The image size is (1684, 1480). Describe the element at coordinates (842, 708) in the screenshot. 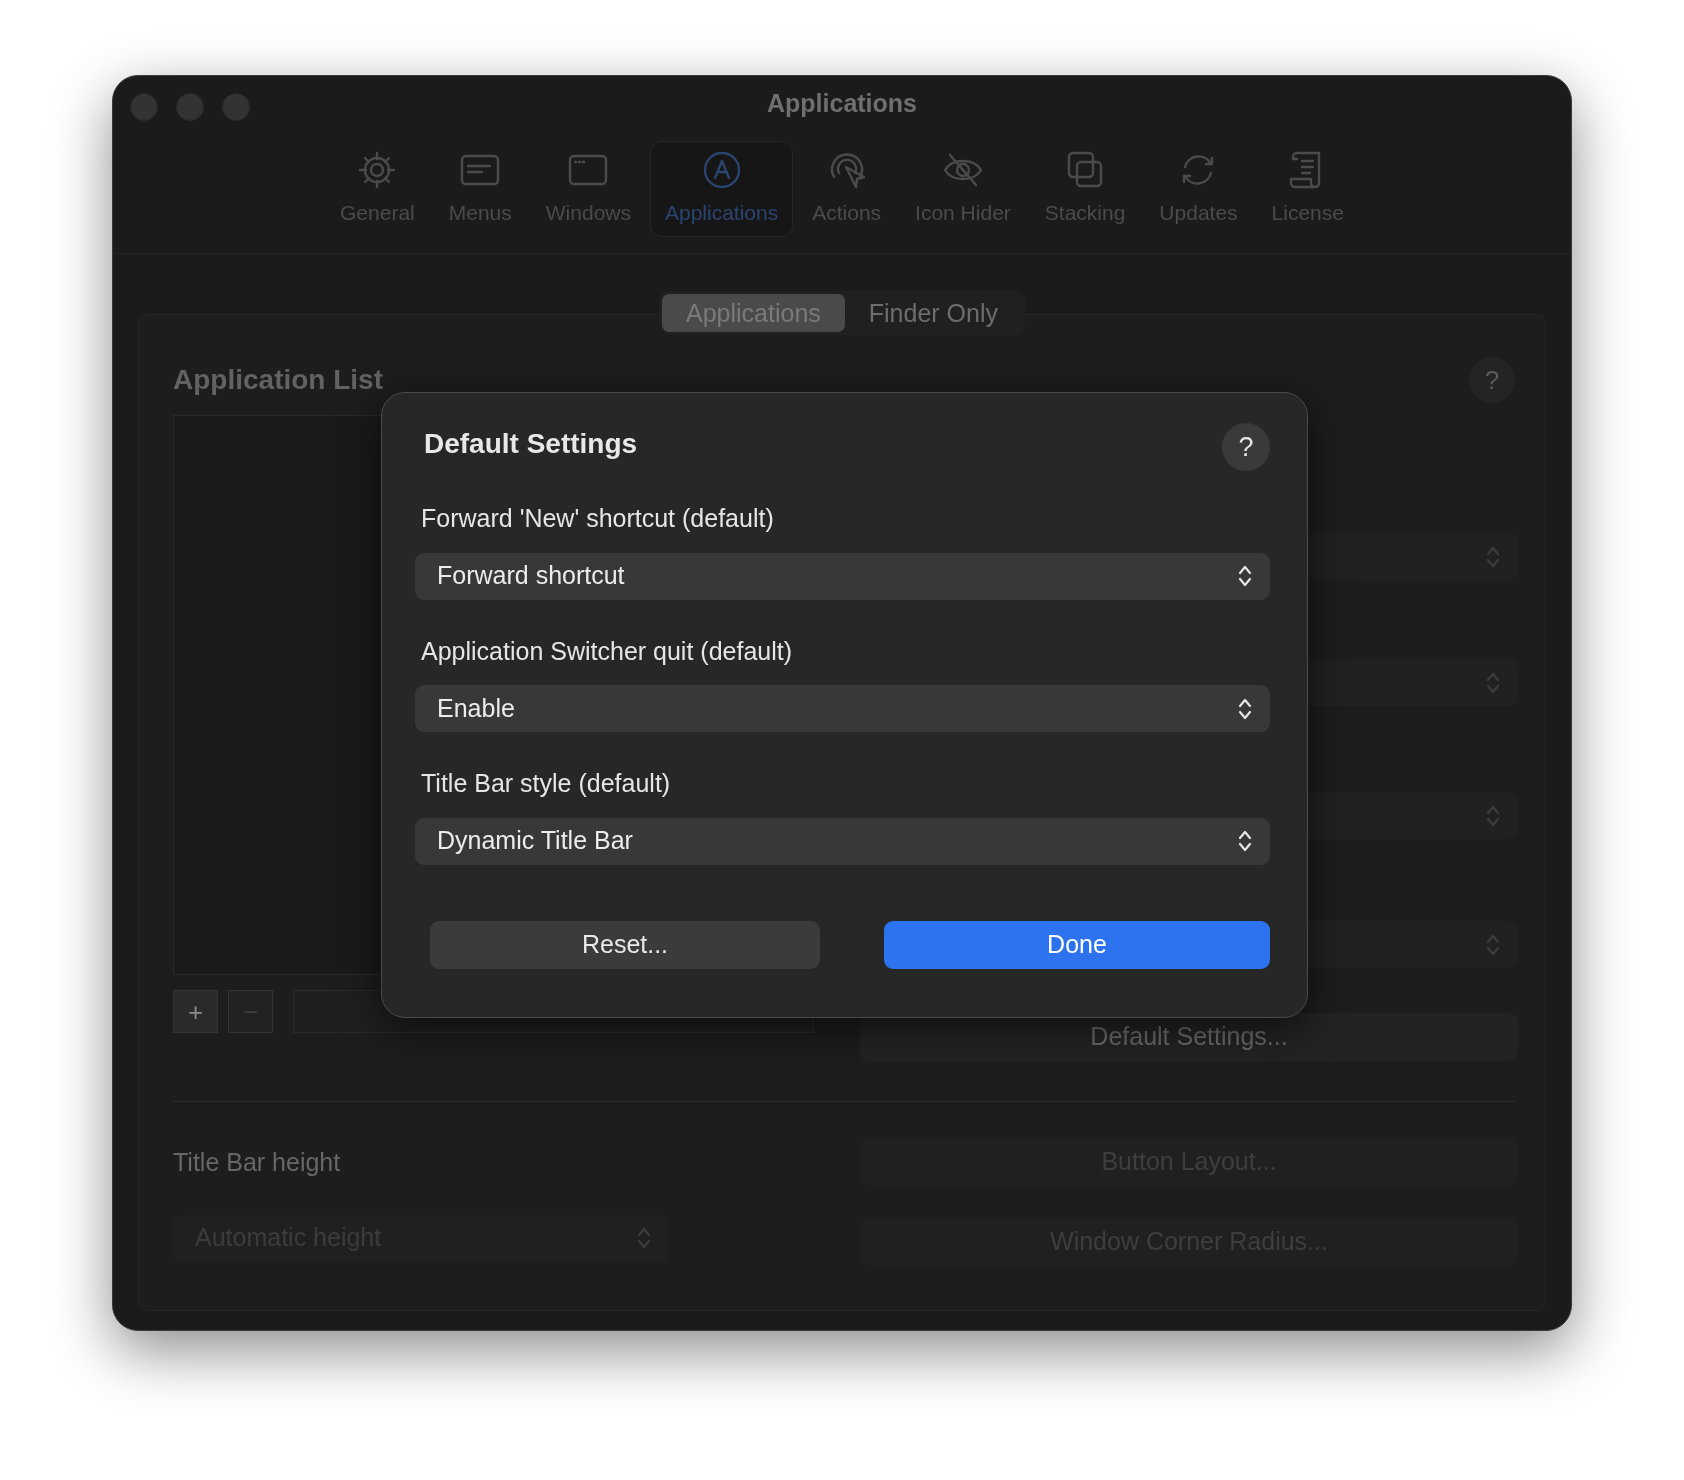

I see `popup-button: Enable` at that location.